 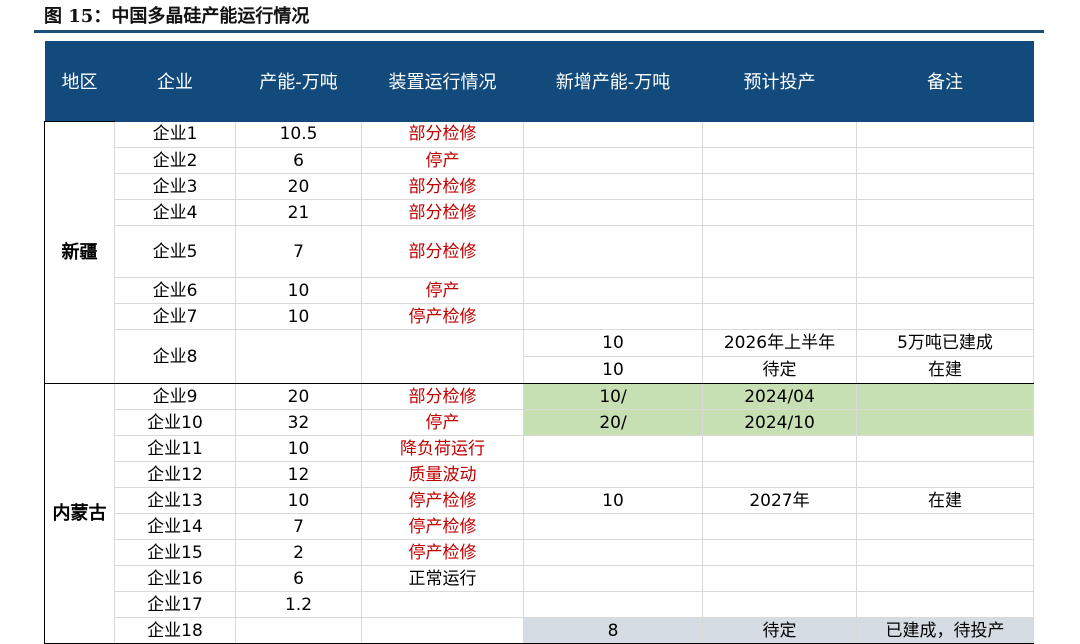 What do you see at coordinates (945, 369) in the screenshot?
I see `note-line: 在建` at bounding box center [945, 369].